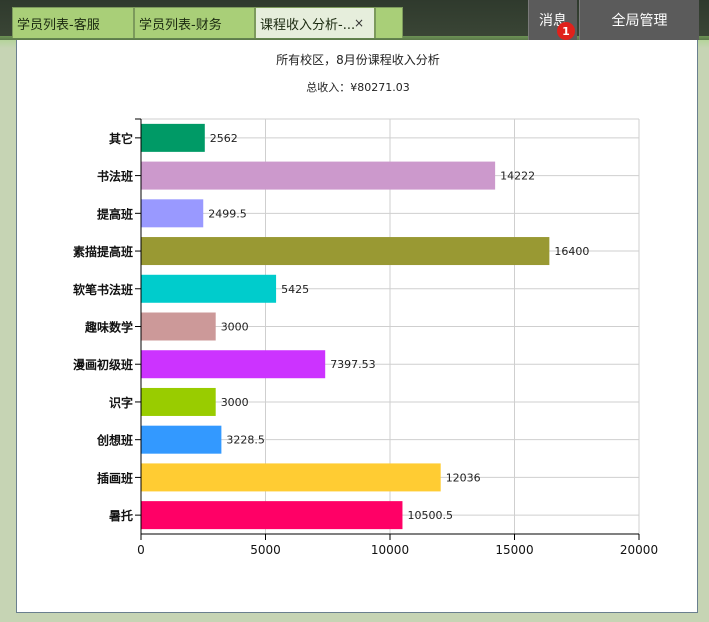 This screenshot has width=709, height=622. What do you see at coordinates (517, 176) in the screenshot?
I see `bar-value-label: 14222` at bounding box center [517, 176].